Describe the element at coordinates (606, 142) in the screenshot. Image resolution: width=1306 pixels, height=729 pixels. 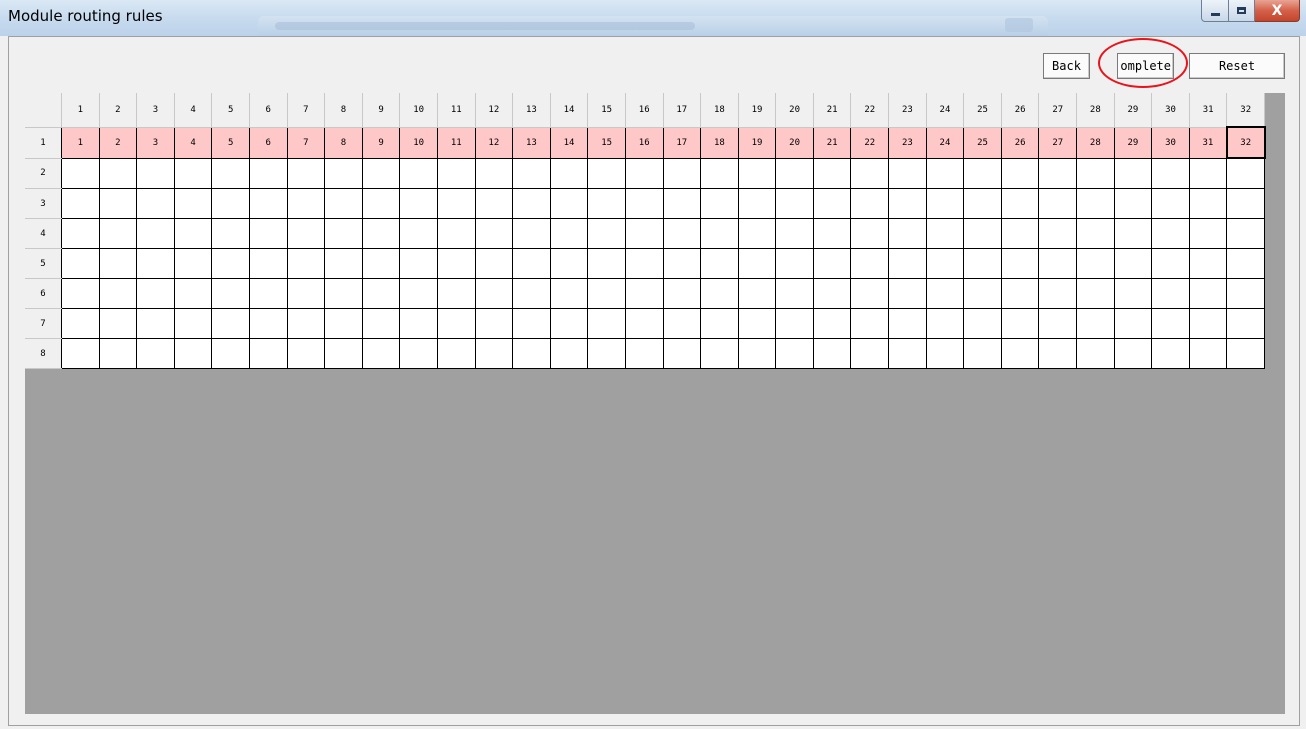
I see `grid-cell: 15` at that location.